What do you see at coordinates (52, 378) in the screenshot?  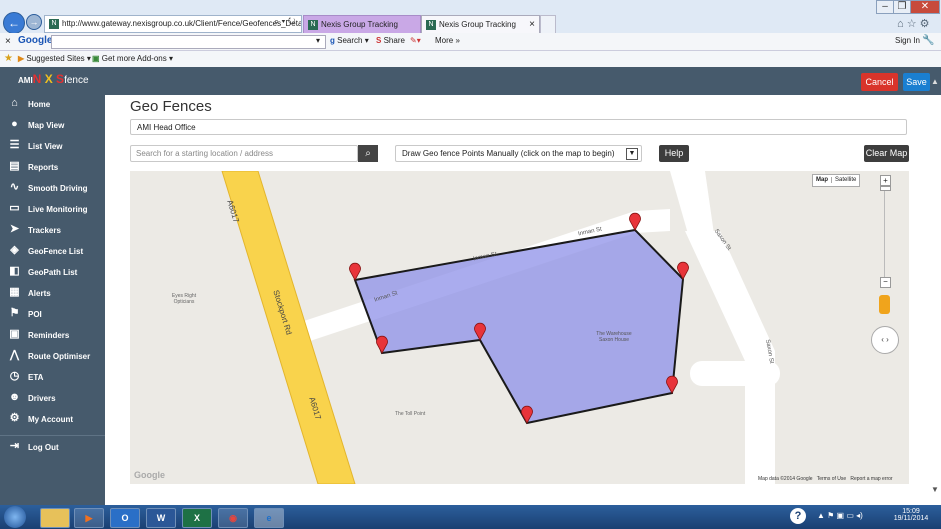 I see `sidebar-item-eta: ◷ ETA` at bounding box center [52, 378].